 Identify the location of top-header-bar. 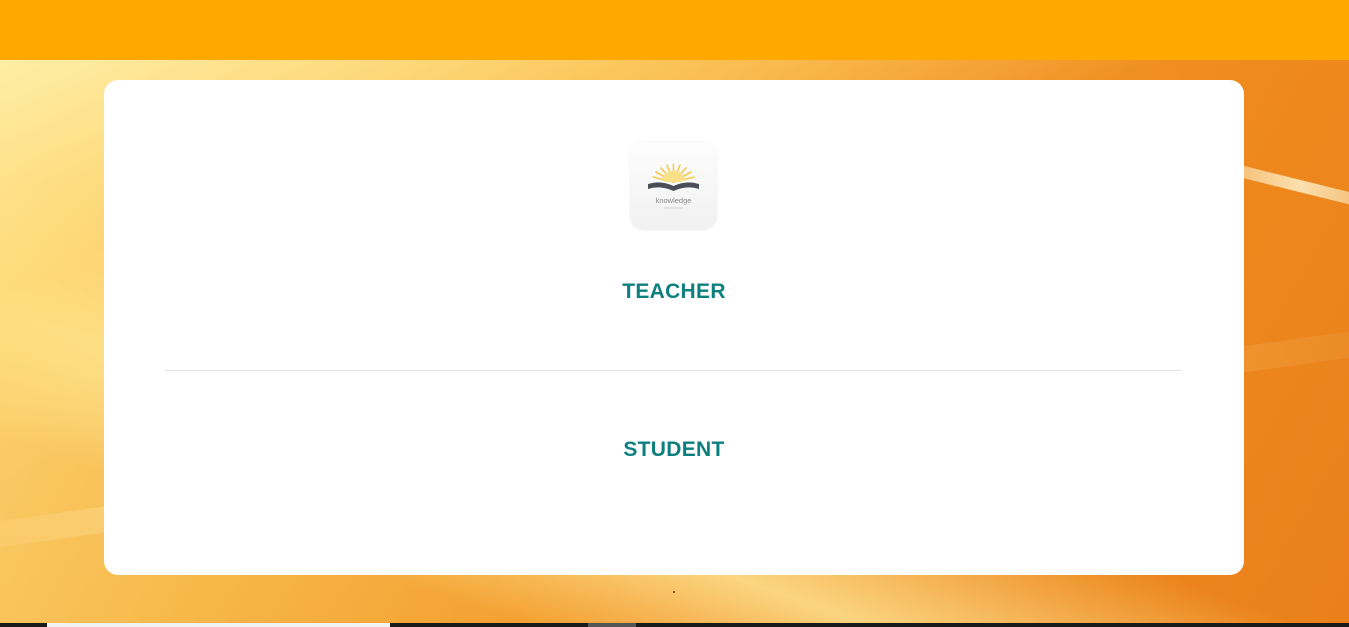
(674, 30).